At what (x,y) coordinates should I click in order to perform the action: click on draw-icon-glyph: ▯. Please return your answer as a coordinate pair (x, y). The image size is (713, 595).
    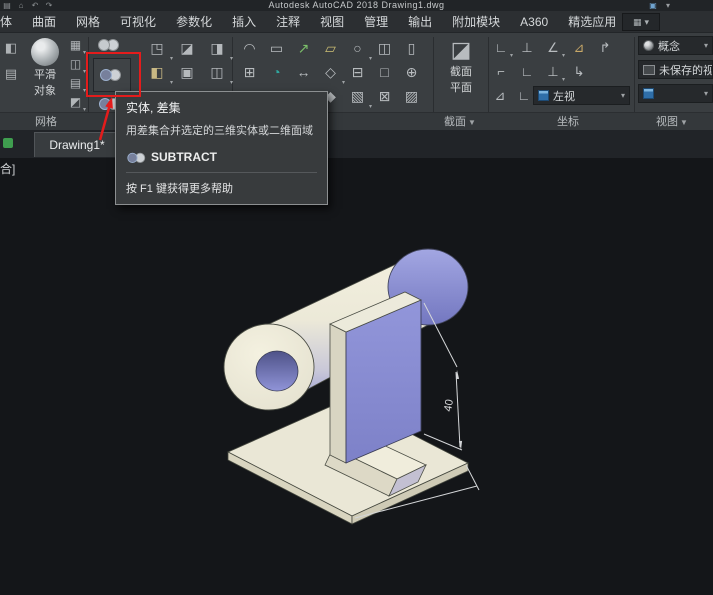
    Looking at the image, I should click on (411, 47).